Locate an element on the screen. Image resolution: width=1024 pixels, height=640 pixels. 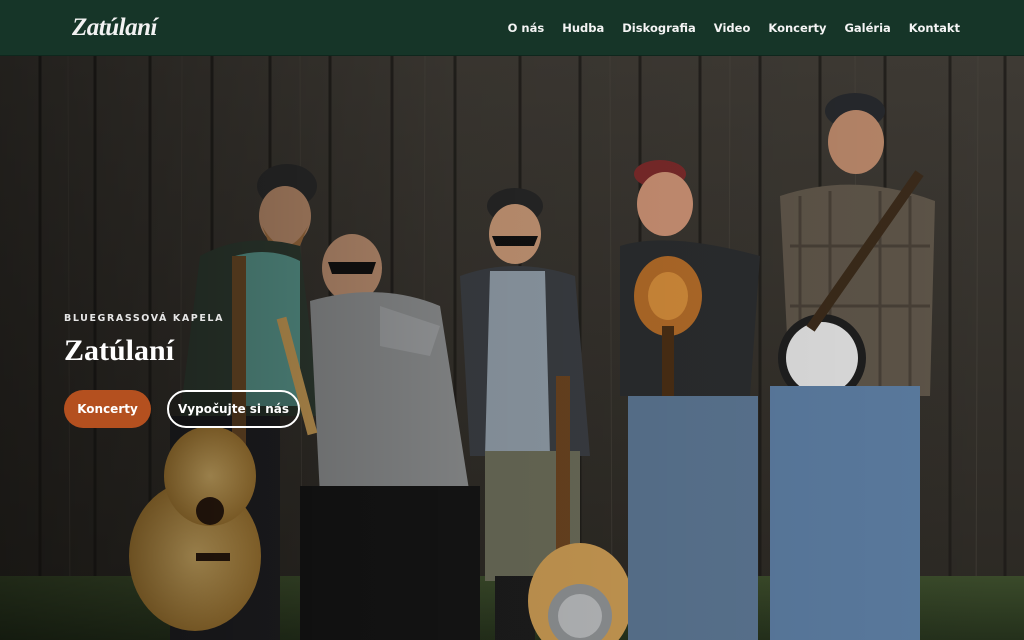
nav-item-koncerty: Koncerty is located at coordinates (797, 28).